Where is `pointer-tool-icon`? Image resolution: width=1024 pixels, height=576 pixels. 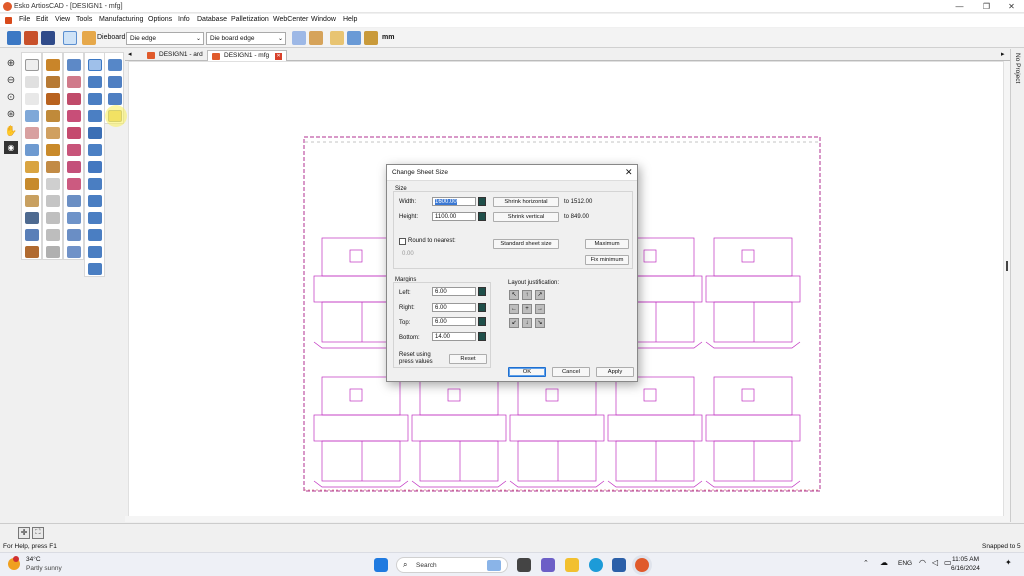
pointer-tool-icon is located at coordinates (32, 65).